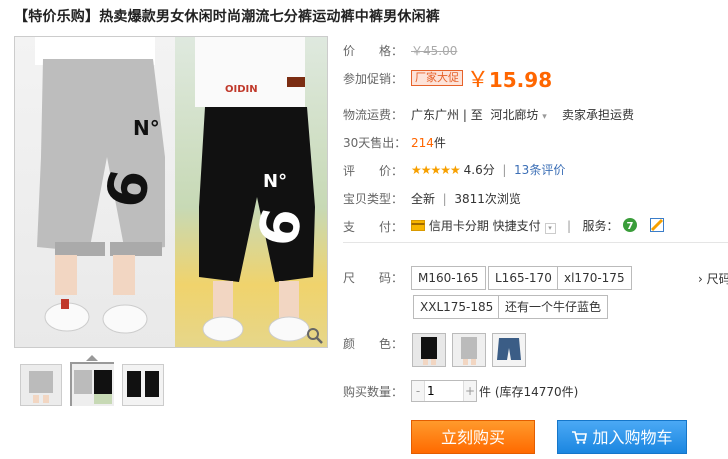 This screenshot has width=728, height=459. I want to click on black-pants-photo: OIDIN 6 N°, so click(251, 192).